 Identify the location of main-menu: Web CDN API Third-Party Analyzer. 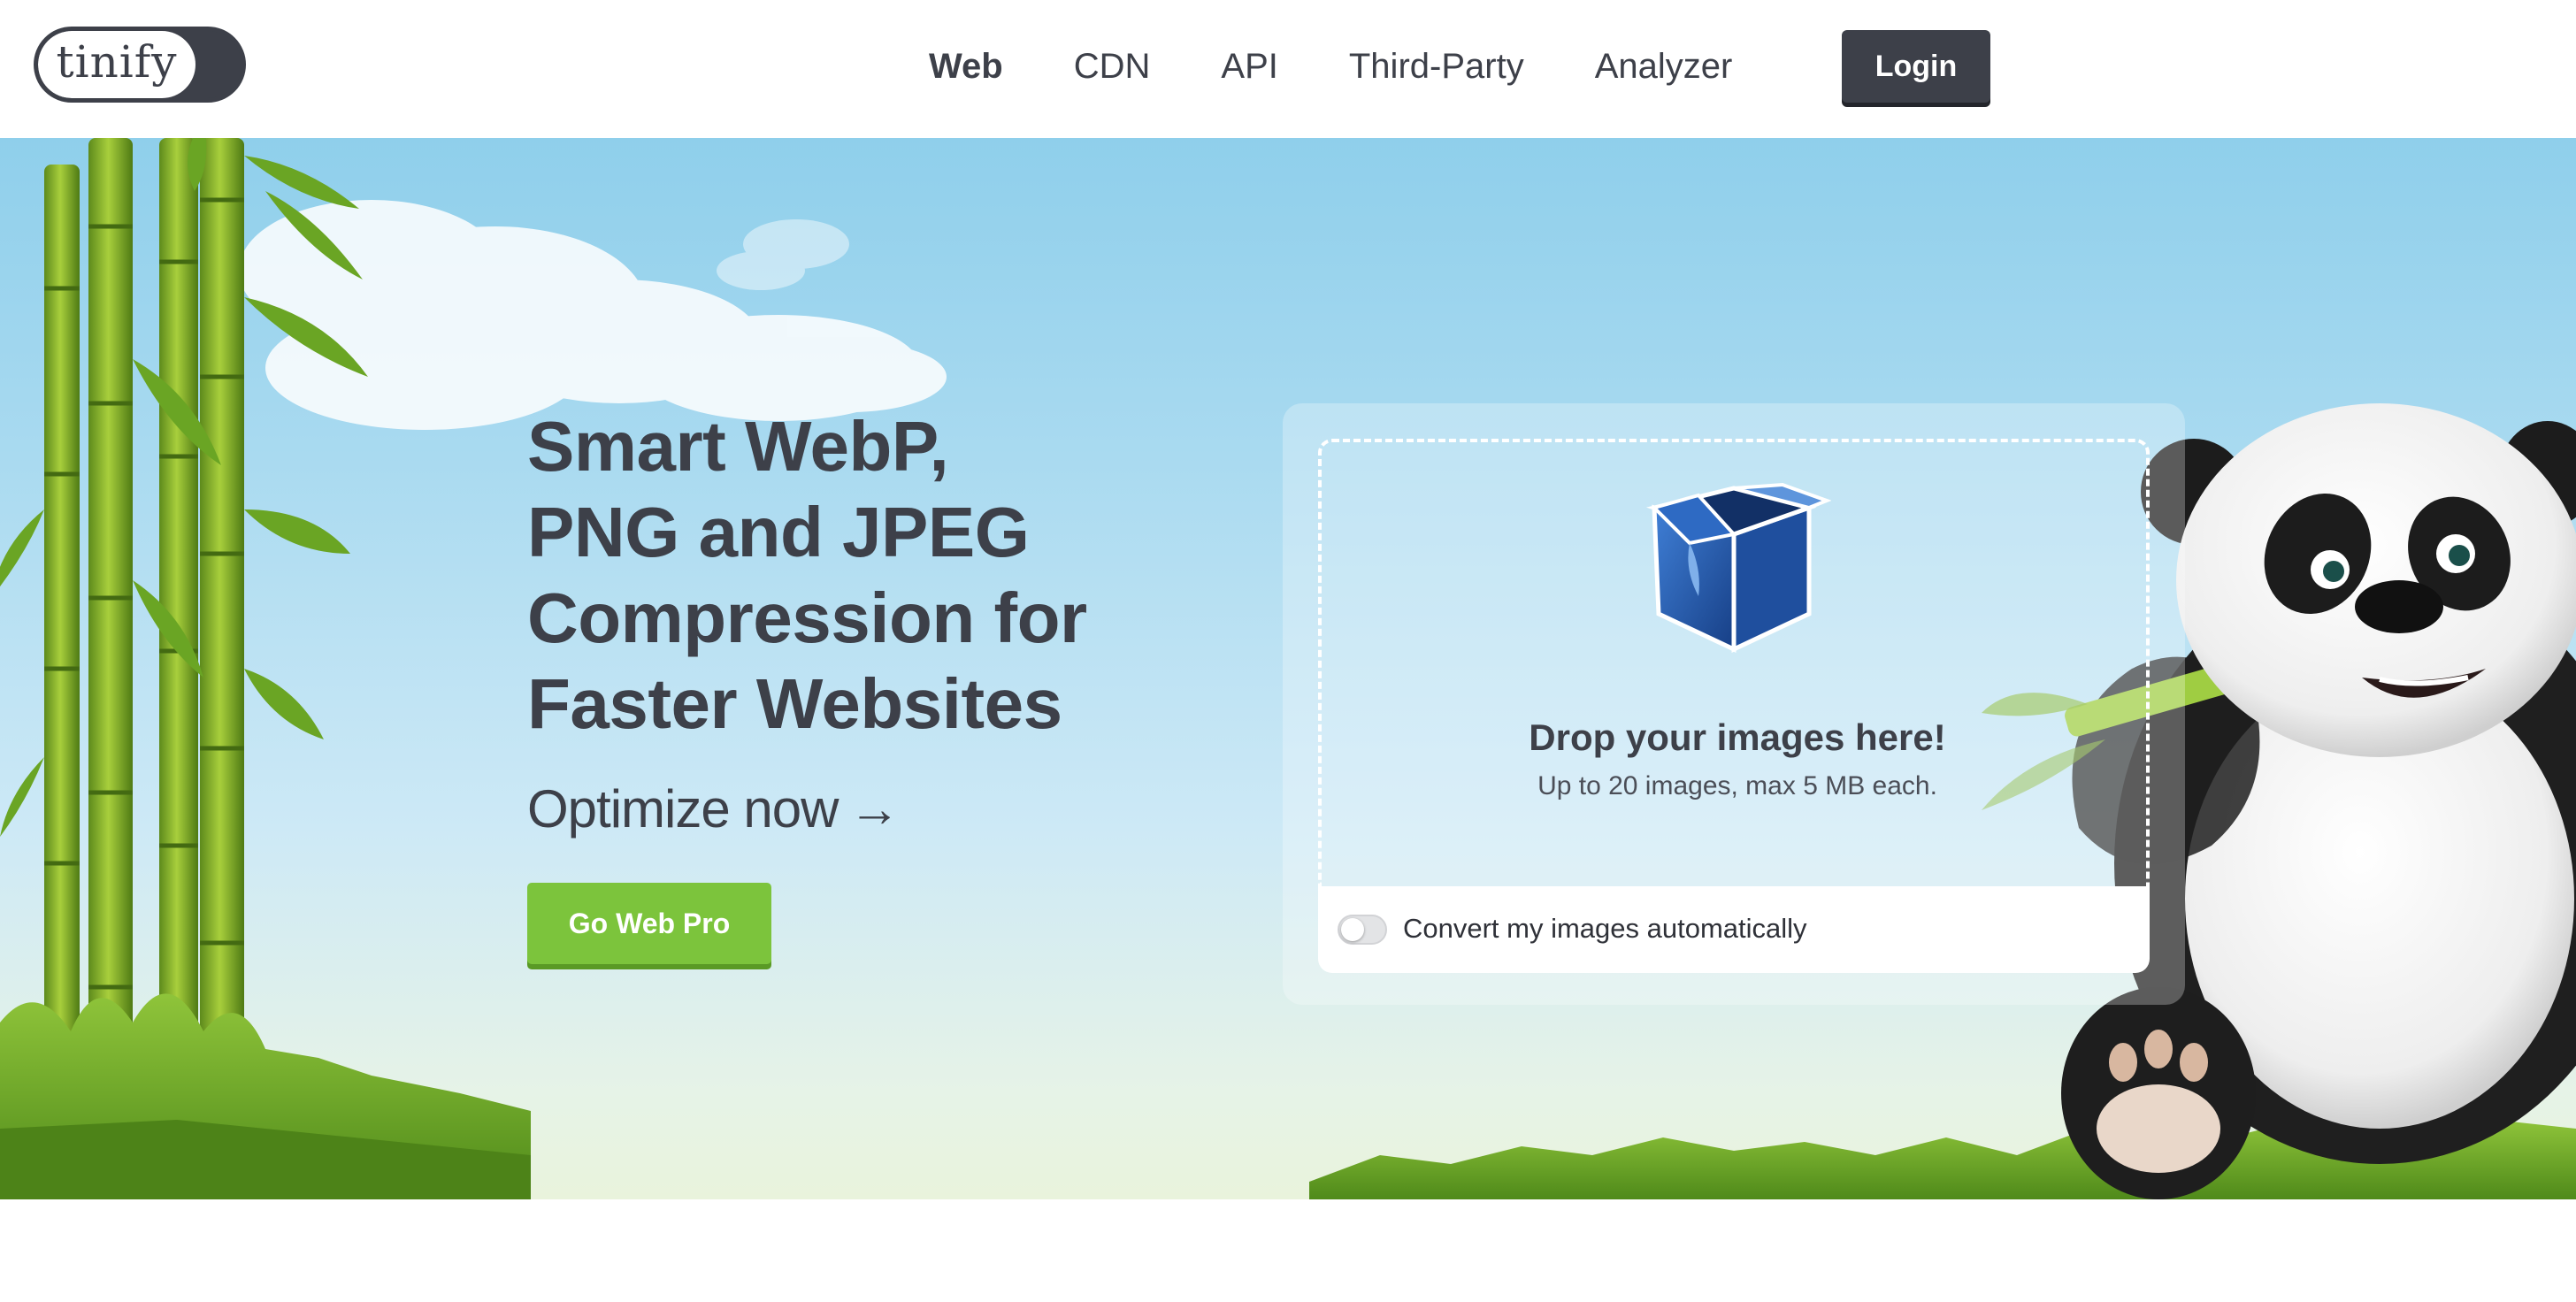
(1366, 66).